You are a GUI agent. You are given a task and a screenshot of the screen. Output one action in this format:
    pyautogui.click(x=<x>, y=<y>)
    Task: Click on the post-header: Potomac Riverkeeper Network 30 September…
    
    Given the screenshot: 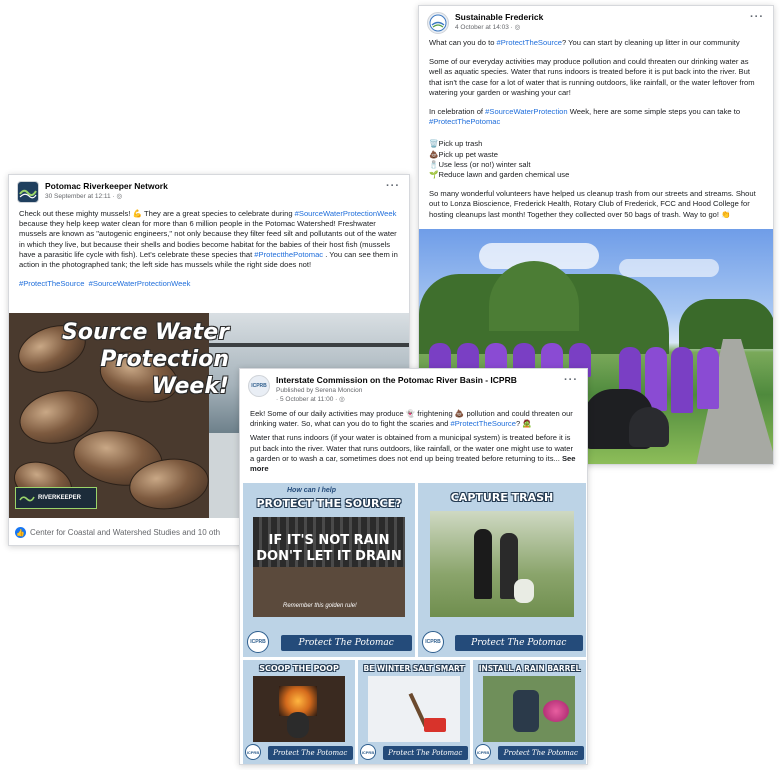 What is the action you would take?
    pyautogui.click(x=209, y=190)
    